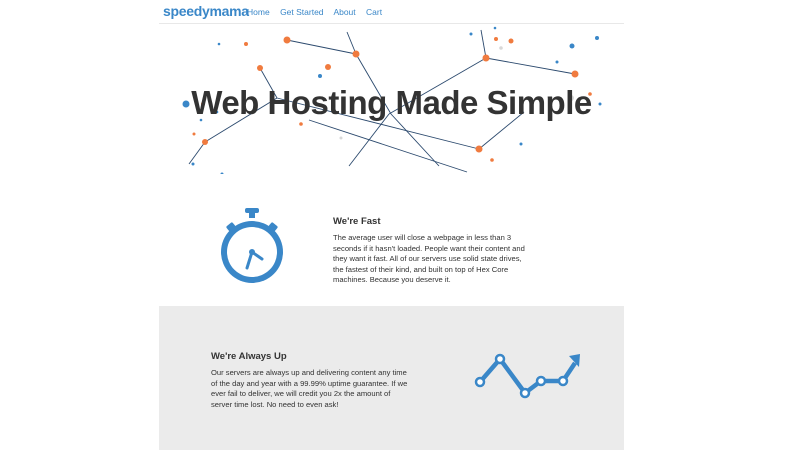 This screenshot has height=450, width=800. What do you see at coordinates (374, 12) in the screenshot?
I see `nav-link-cart: Cart` at bounding box center [374, 12].